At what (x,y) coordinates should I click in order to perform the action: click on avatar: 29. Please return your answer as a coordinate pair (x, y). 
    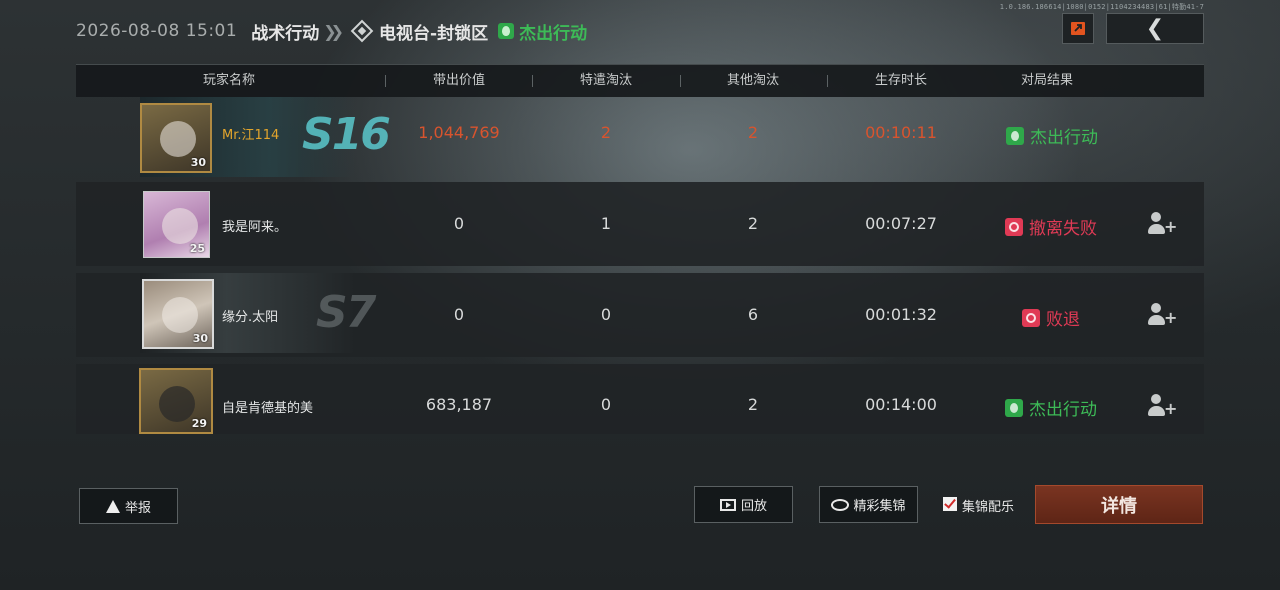
    Looking at the image, I should click on (176, 401).